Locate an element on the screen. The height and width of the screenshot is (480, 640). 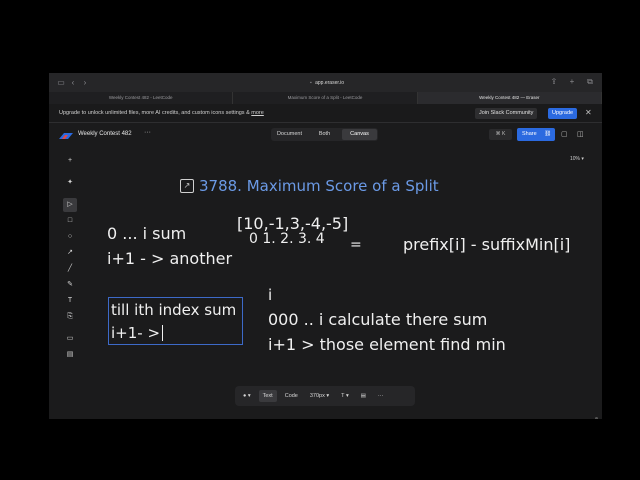
arrow-icon: ↗ is located at coordinates (70, 253).